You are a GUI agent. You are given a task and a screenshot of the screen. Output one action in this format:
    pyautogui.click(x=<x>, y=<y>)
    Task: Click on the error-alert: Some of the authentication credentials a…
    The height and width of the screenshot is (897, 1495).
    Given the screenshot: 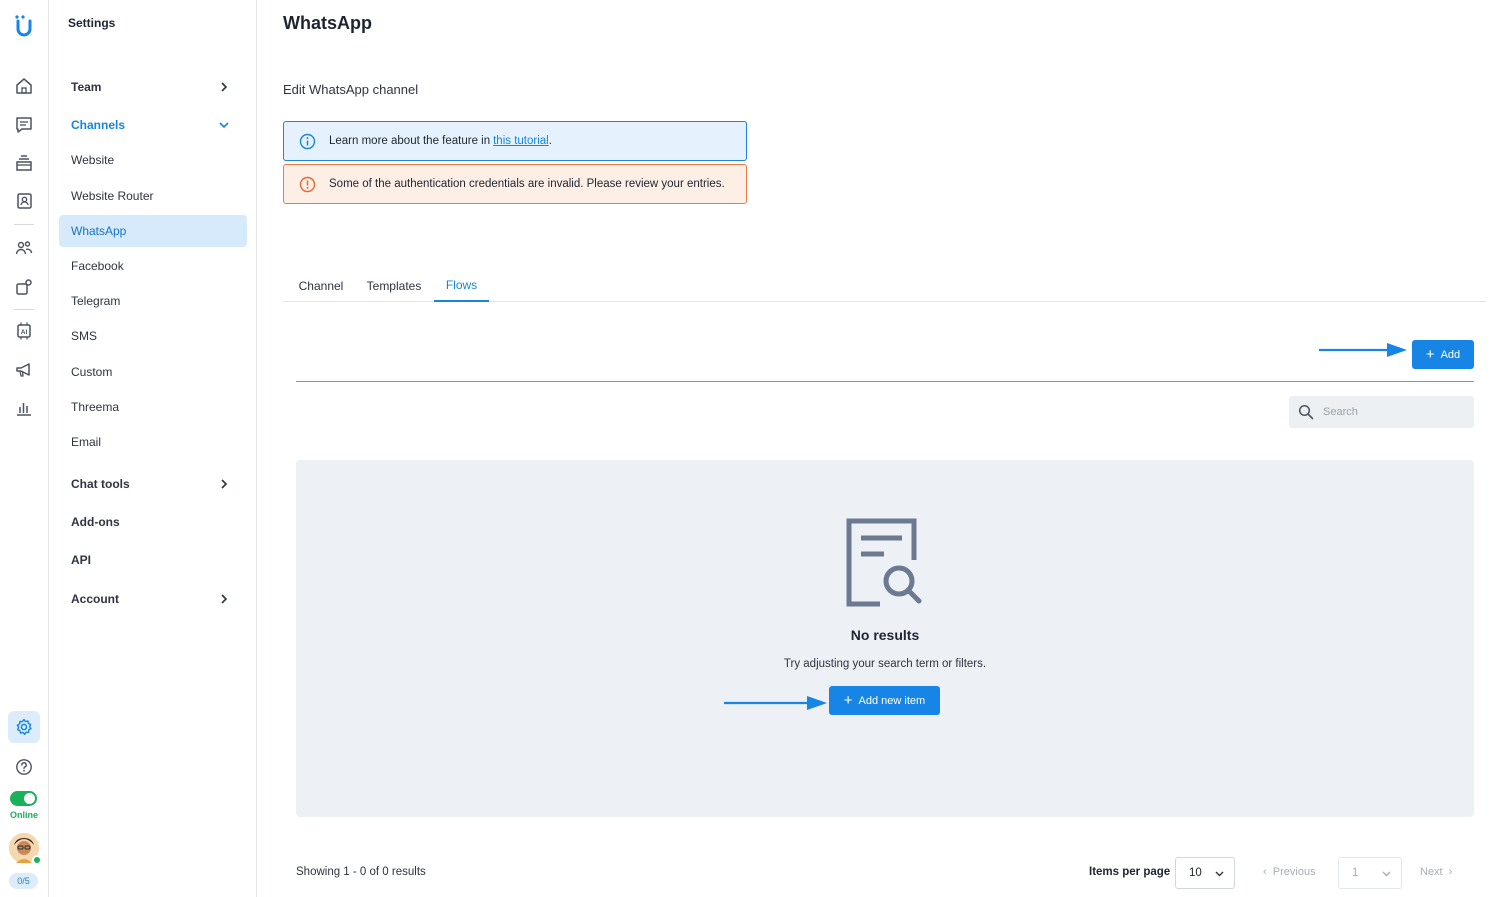 What is the action you would take?
    pyautogui.click(x=515, y=184)
    